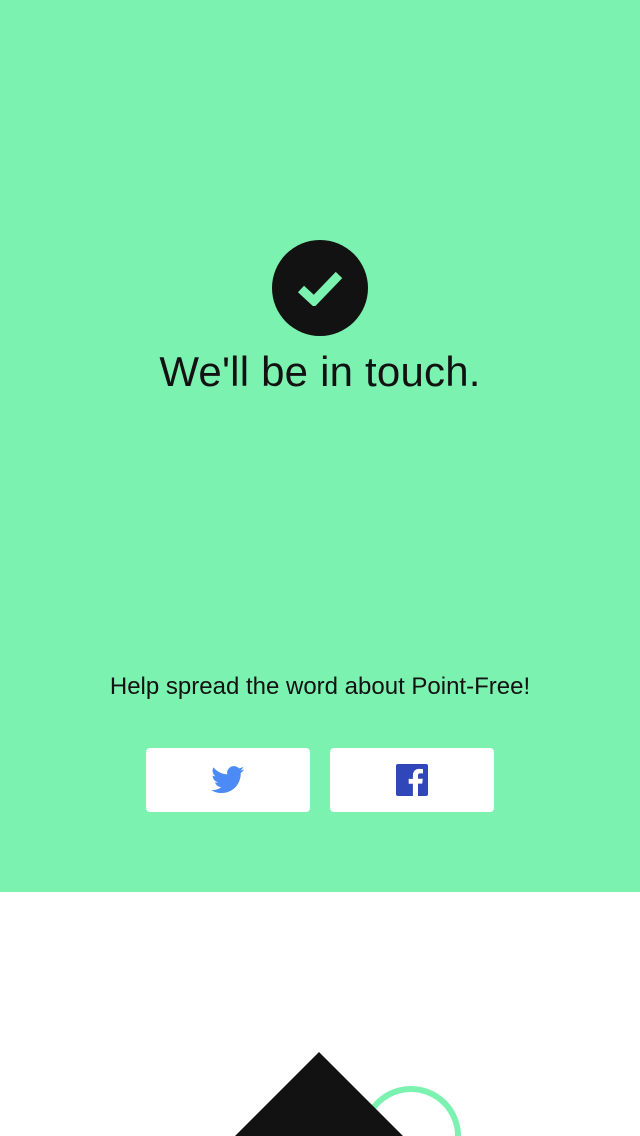  I want to click on twitter-share-button, so click(228, 780).